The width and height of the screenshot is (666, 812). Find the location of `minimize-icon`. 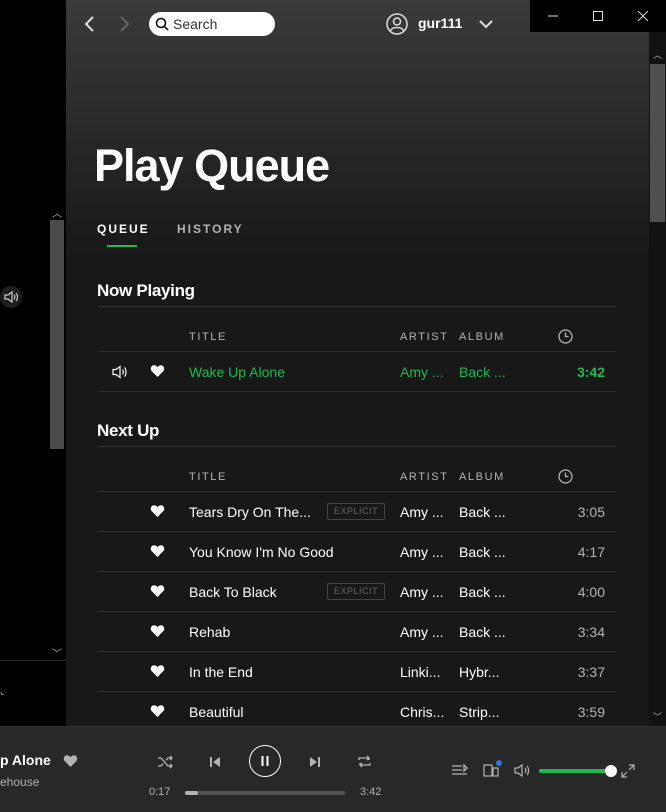

minimize-icon is located at coordinates (552, 16).